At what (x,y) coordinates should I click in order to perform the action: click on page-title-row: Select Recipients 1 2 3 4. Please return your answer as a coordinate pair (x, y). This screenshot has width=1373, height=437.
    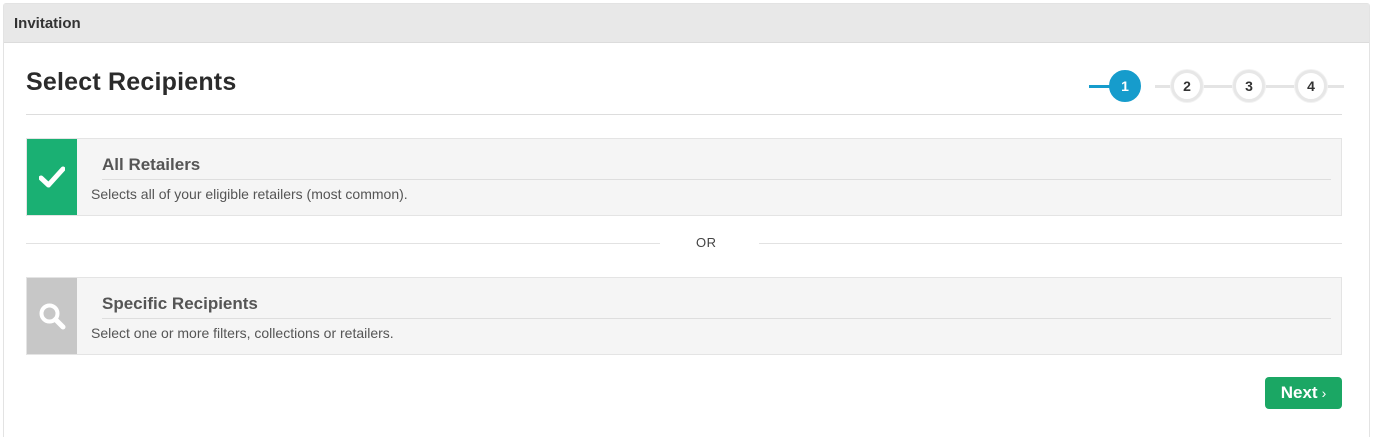
    Looking at the image, I should click on (685, 87).